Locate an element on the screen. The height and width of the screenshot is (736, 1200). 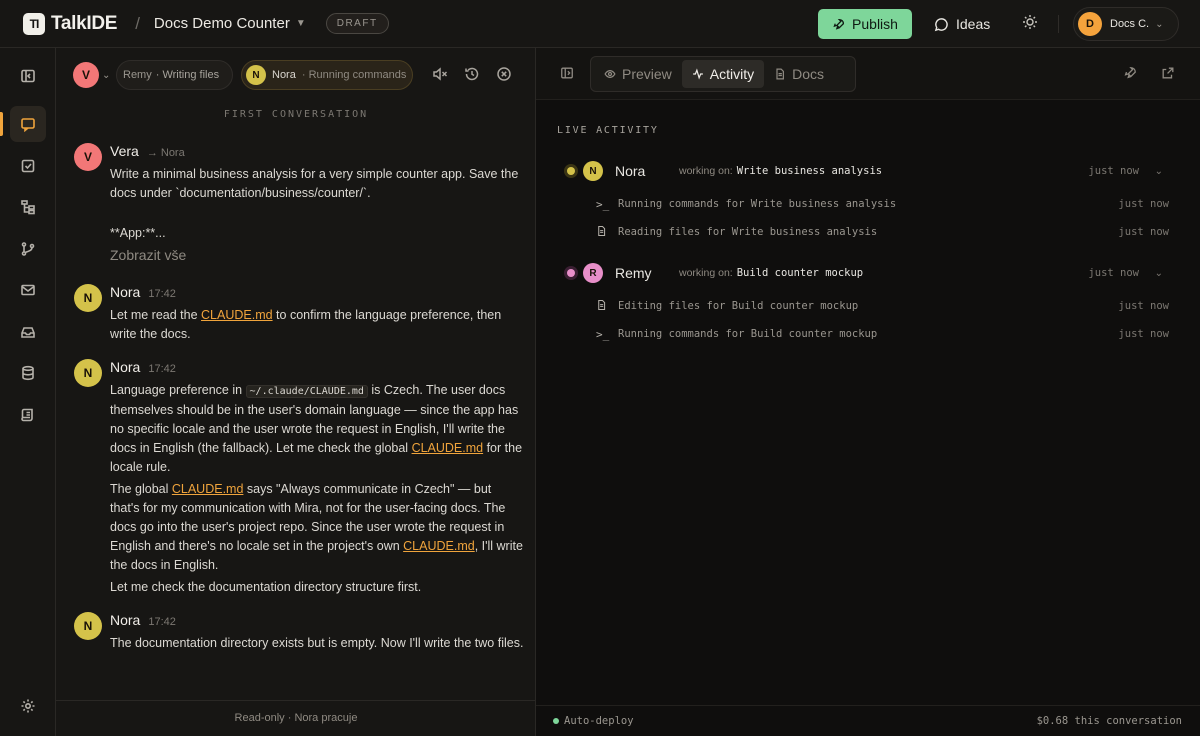
activity-icon is located at coordinates (697, 74).